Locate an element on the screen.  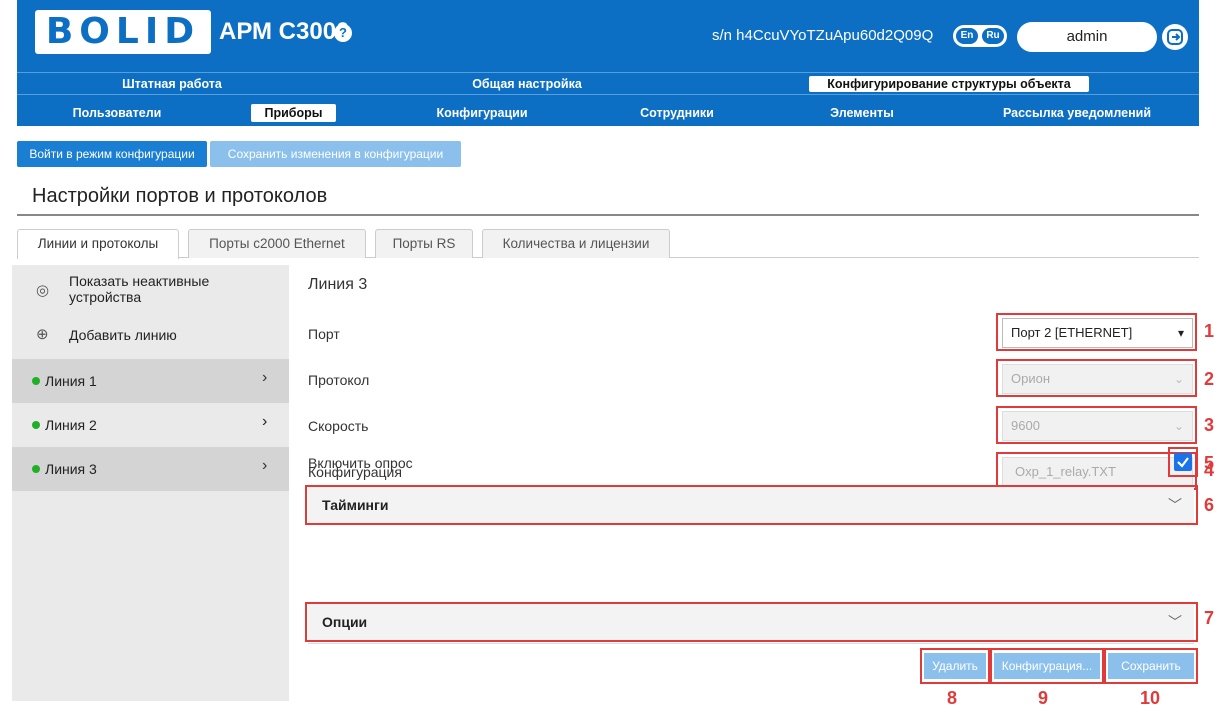
add-line-label: Добавить линию is located at coordinates (123, 335).